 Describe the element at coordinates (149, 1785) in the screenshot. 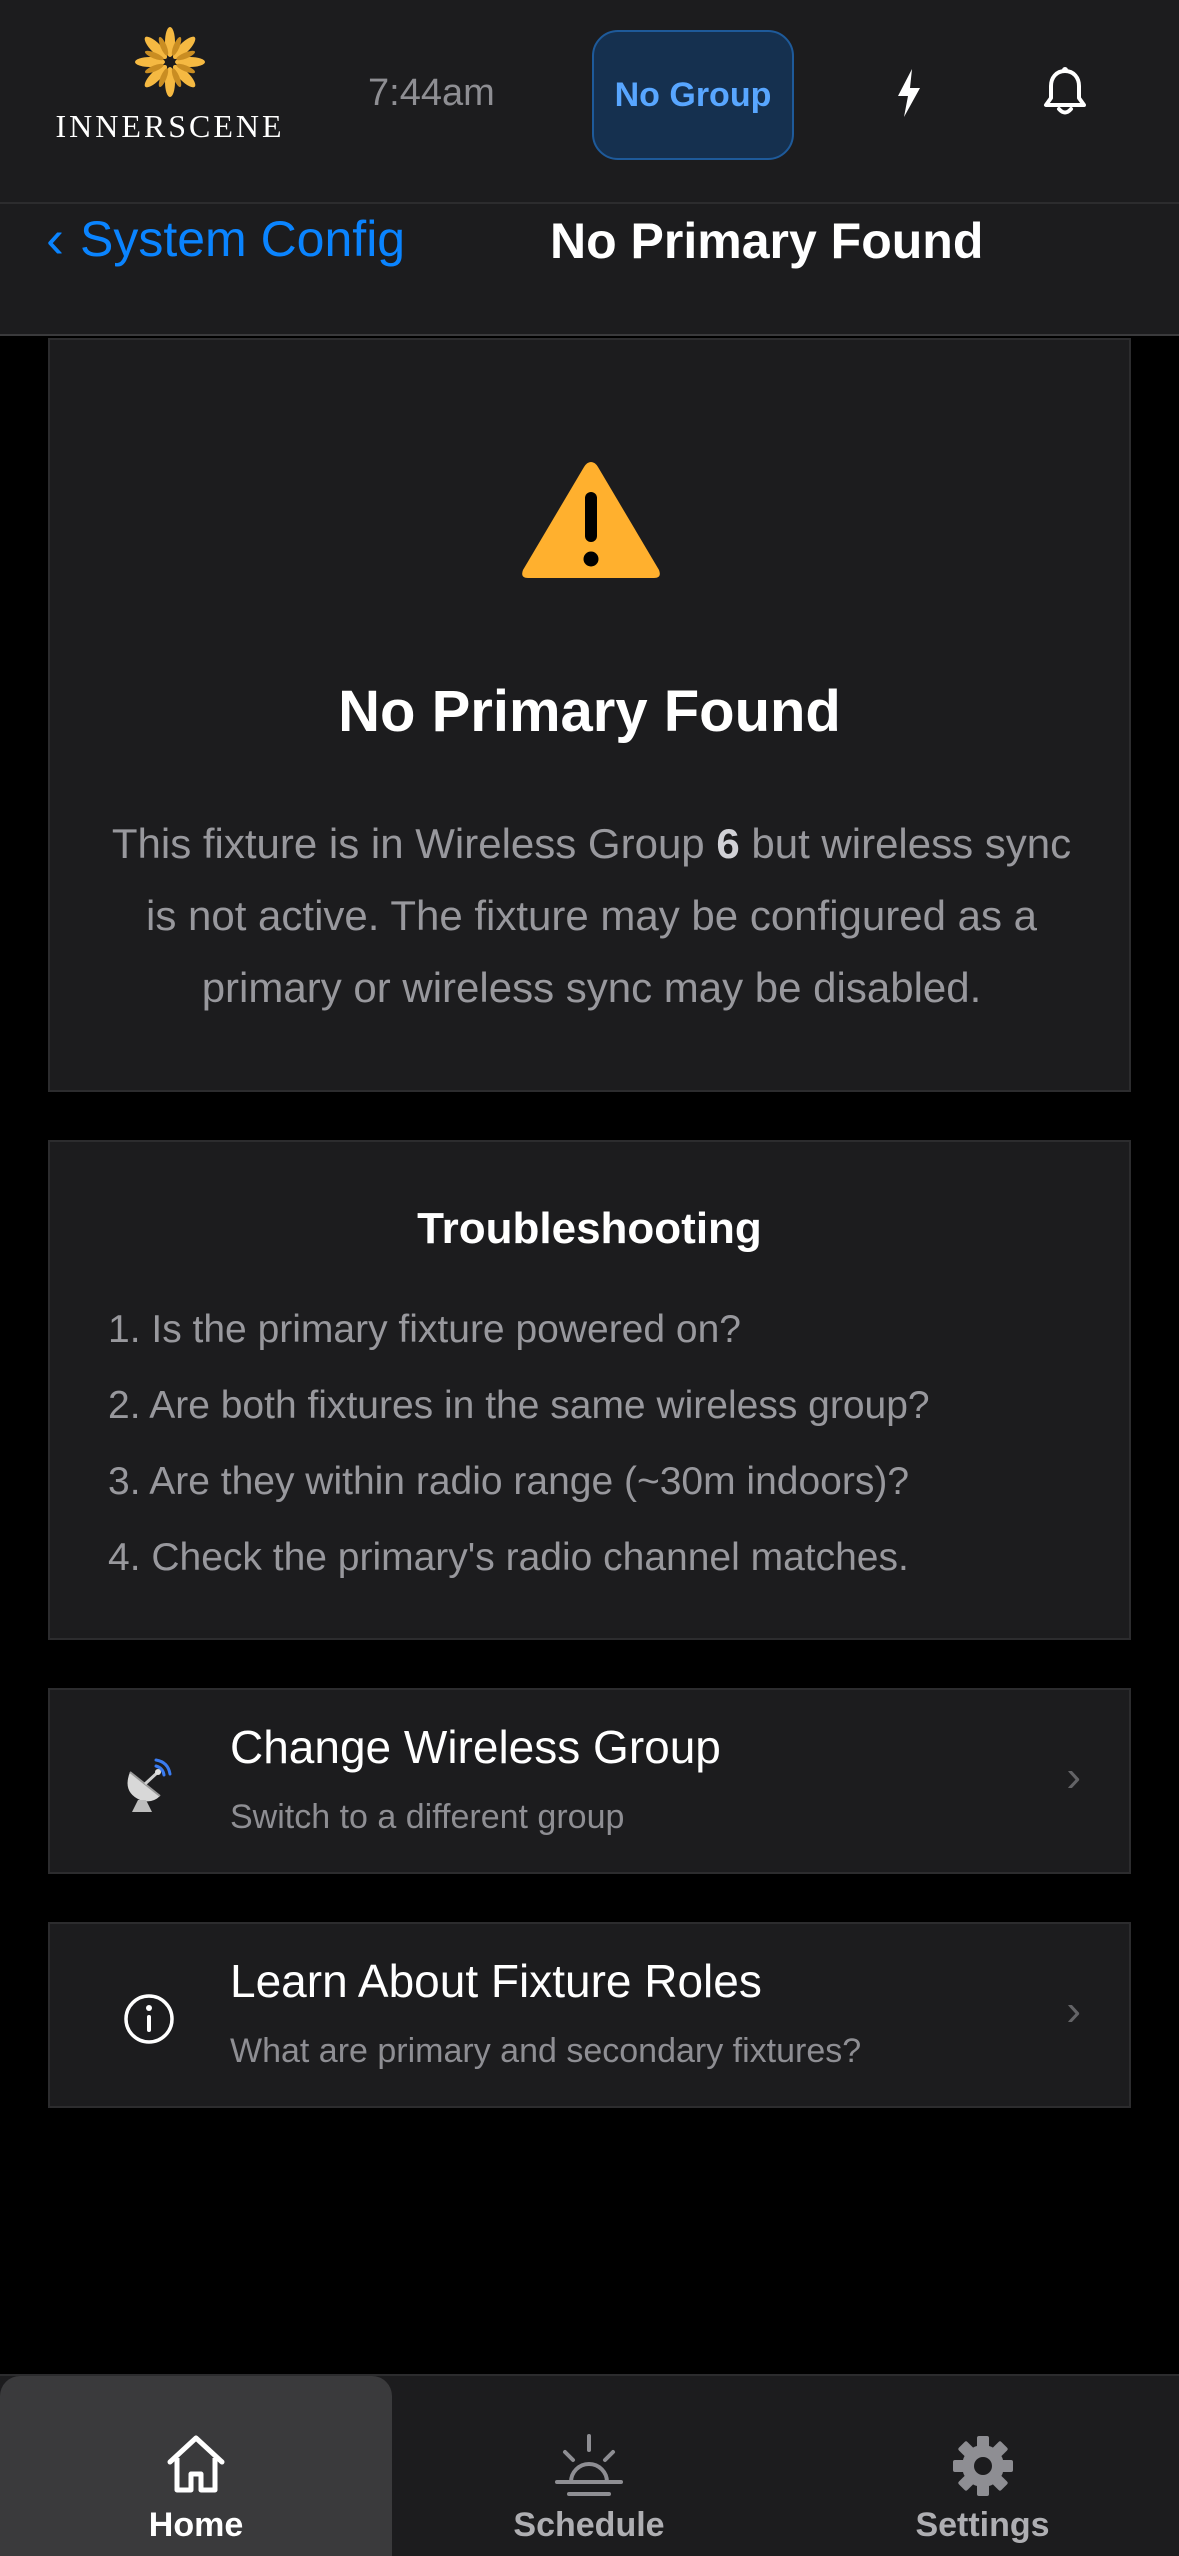

I see `satellite-dish-icon` at that location.